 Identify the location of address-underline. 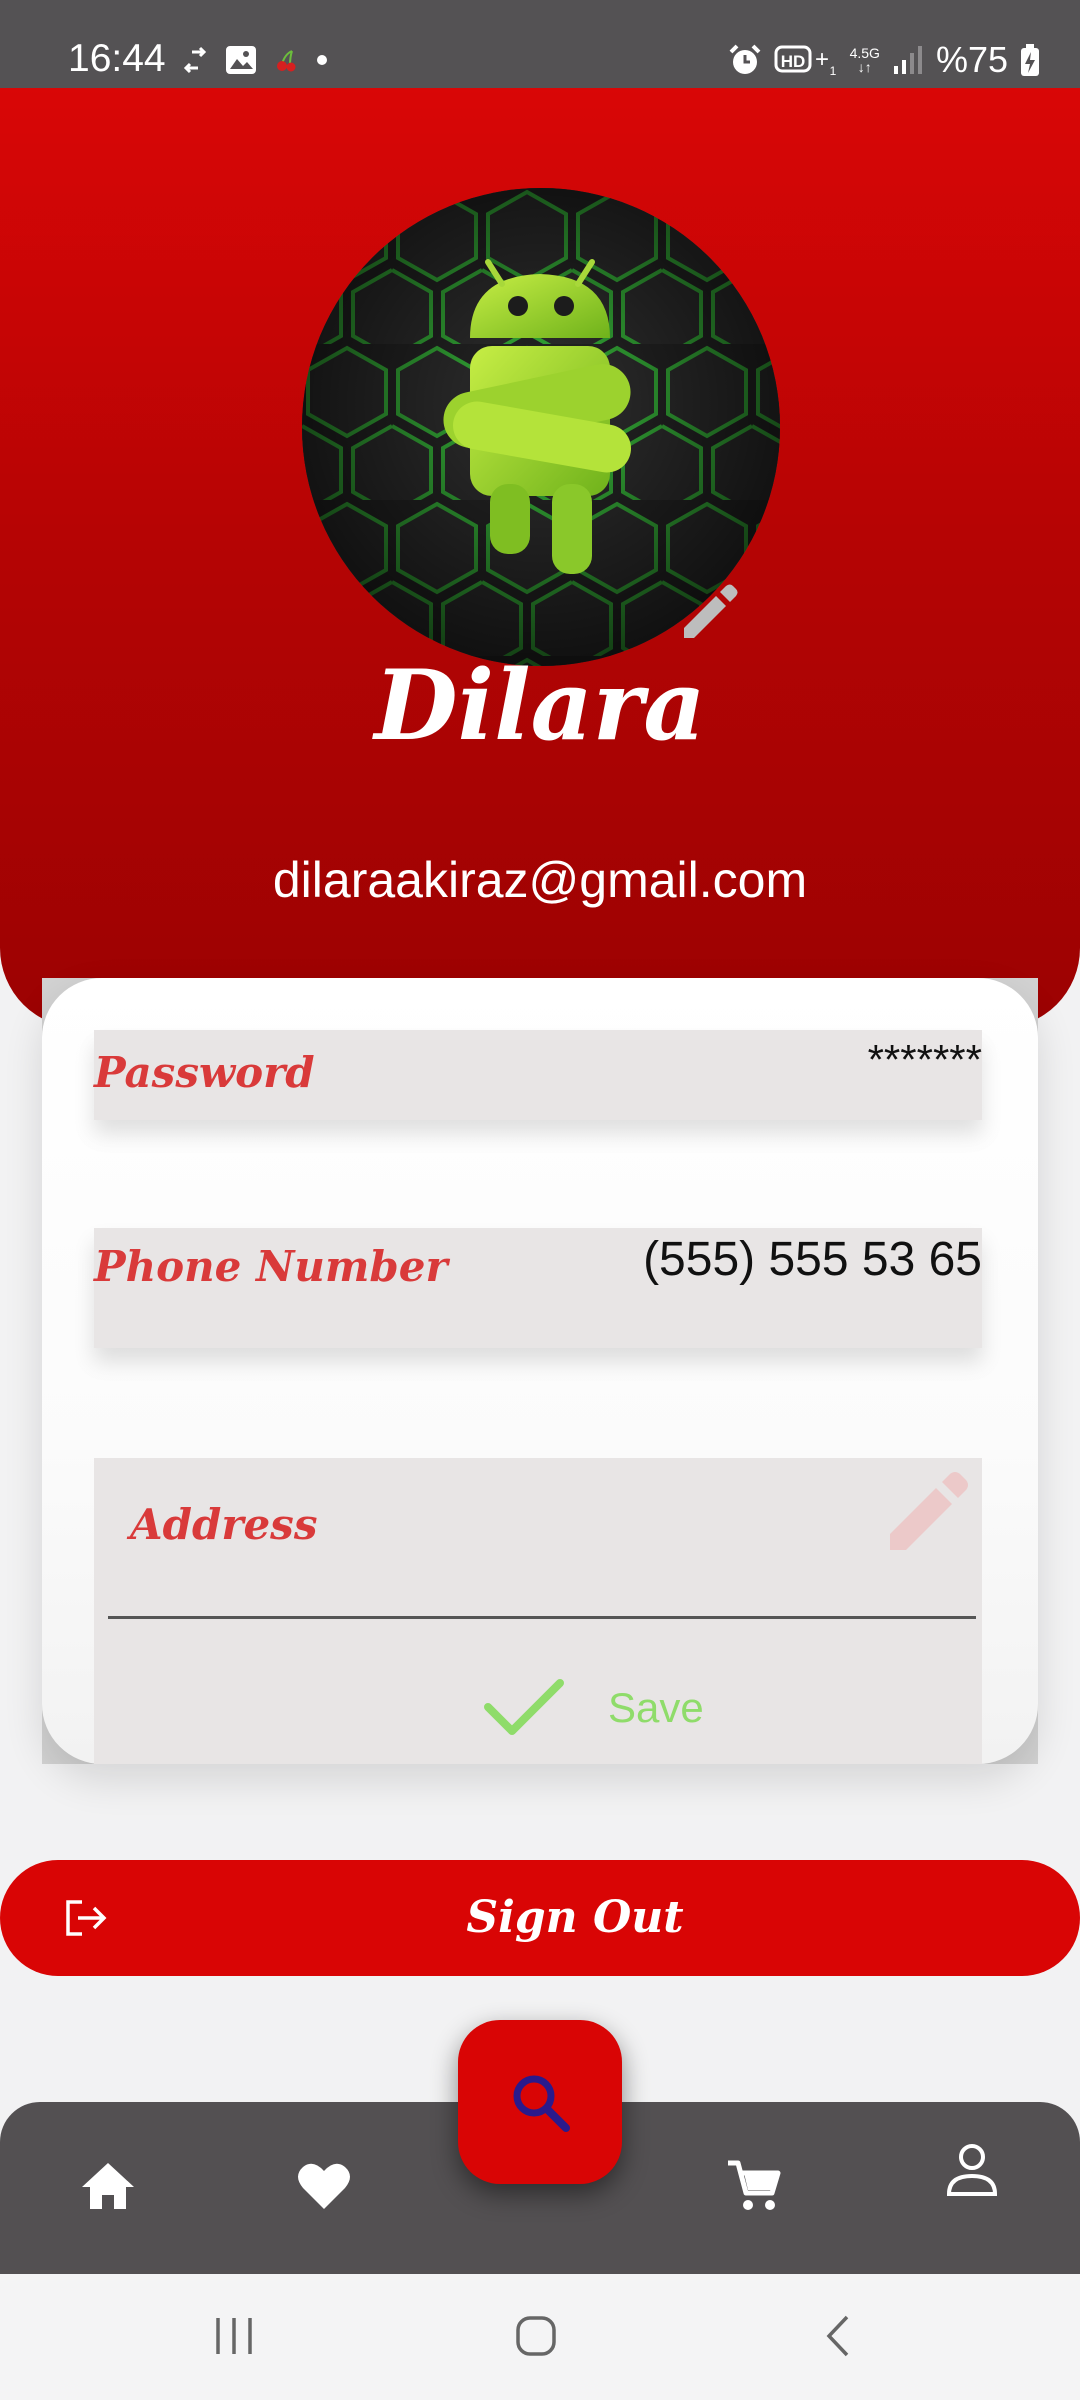
(542, 1617).